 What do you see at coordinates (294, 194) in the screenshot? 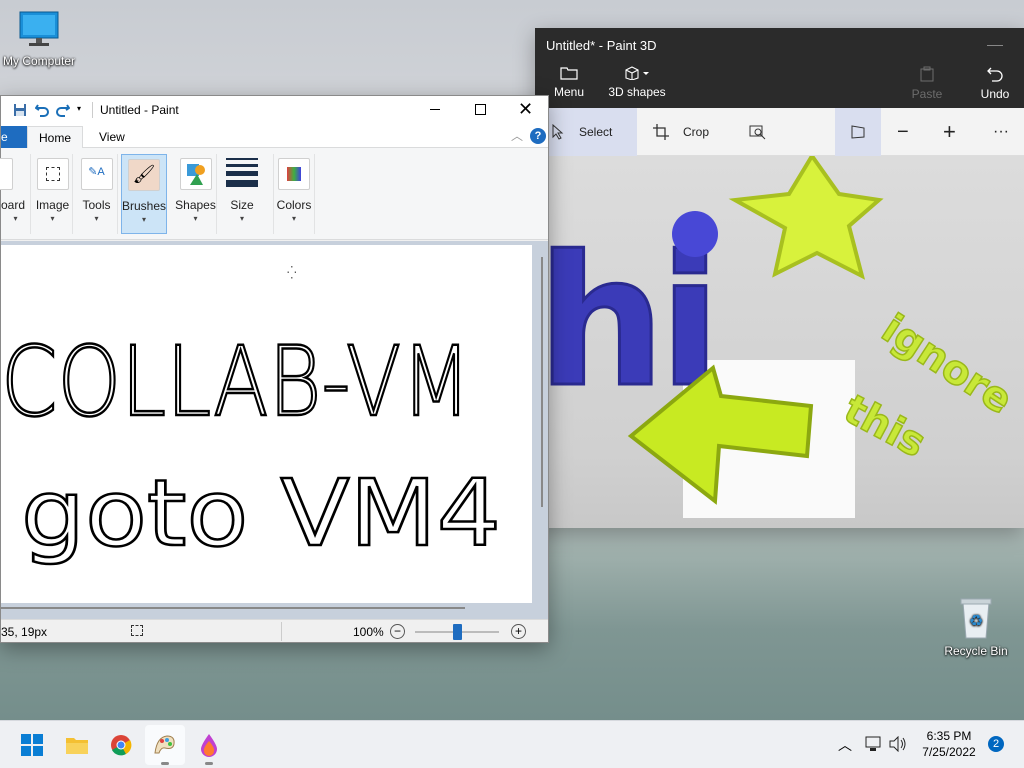
I see `colors-group: Colors ▾` at bounding box center [294, 194].